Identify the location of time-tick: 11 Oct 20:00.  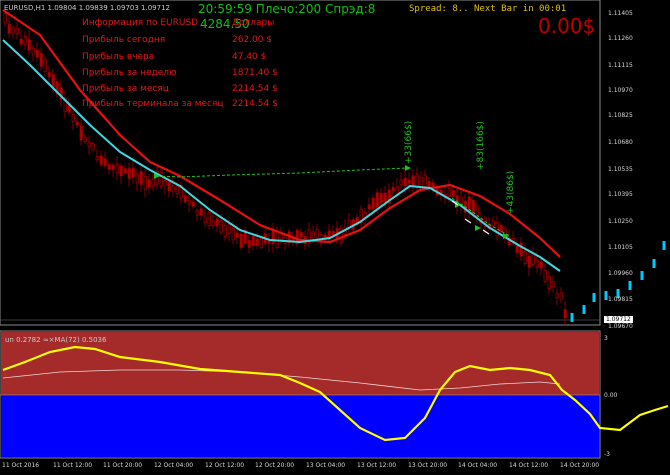
(123, 465).